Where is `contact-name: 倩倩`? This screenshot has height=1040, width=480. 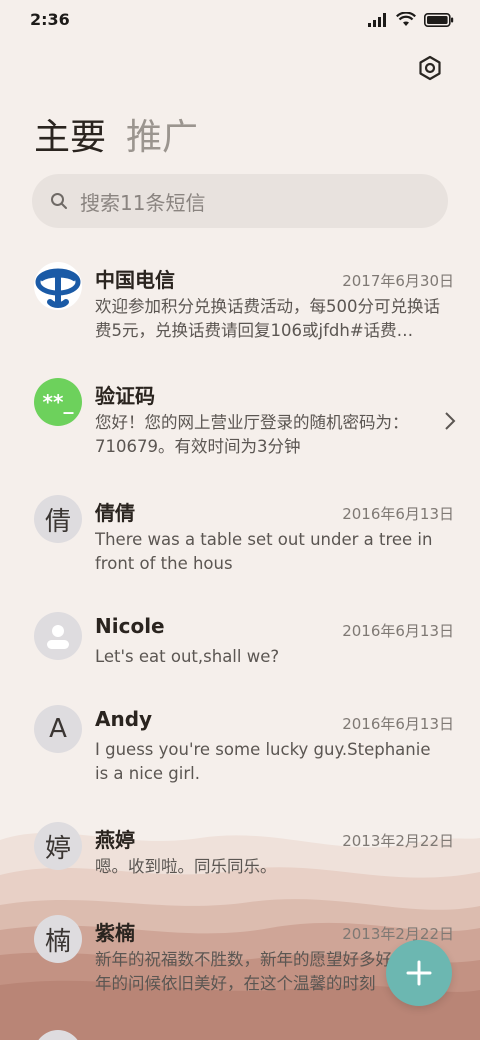
contact-name: 倩倩 is located at coordinates (115, 513).